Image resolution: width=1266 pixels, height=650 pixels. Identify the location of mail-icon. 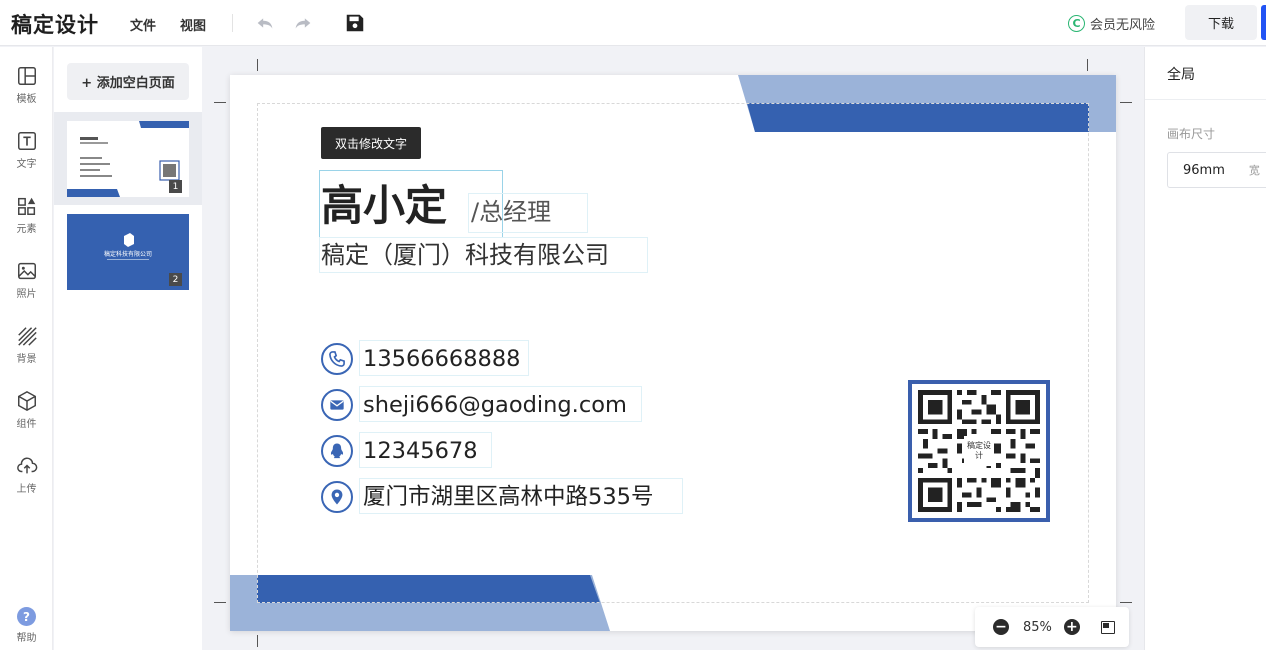
(337, 405).